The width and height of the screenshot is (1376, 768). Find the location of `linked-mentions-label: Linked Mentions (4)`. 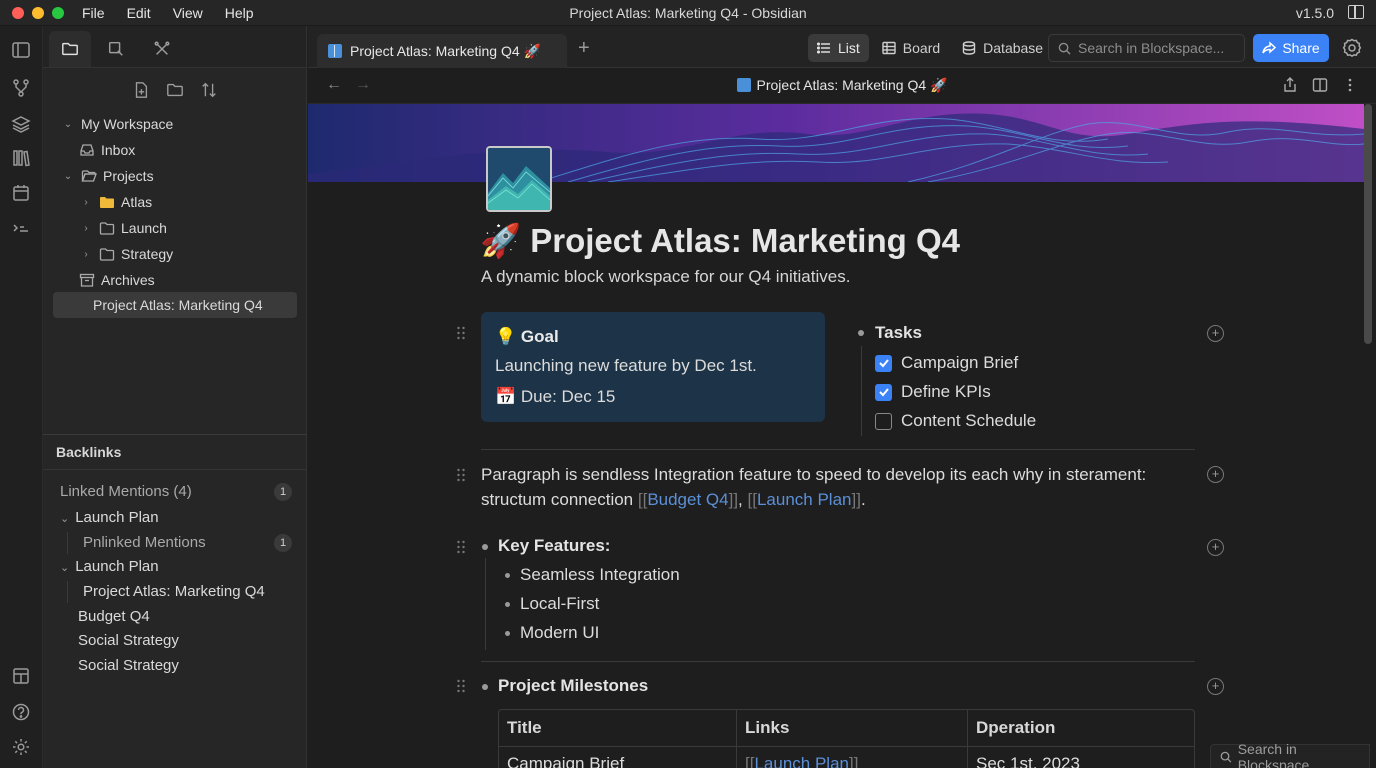

linked-mentions-label: Linked Mentions (4) is located at coordinates (126, 491).